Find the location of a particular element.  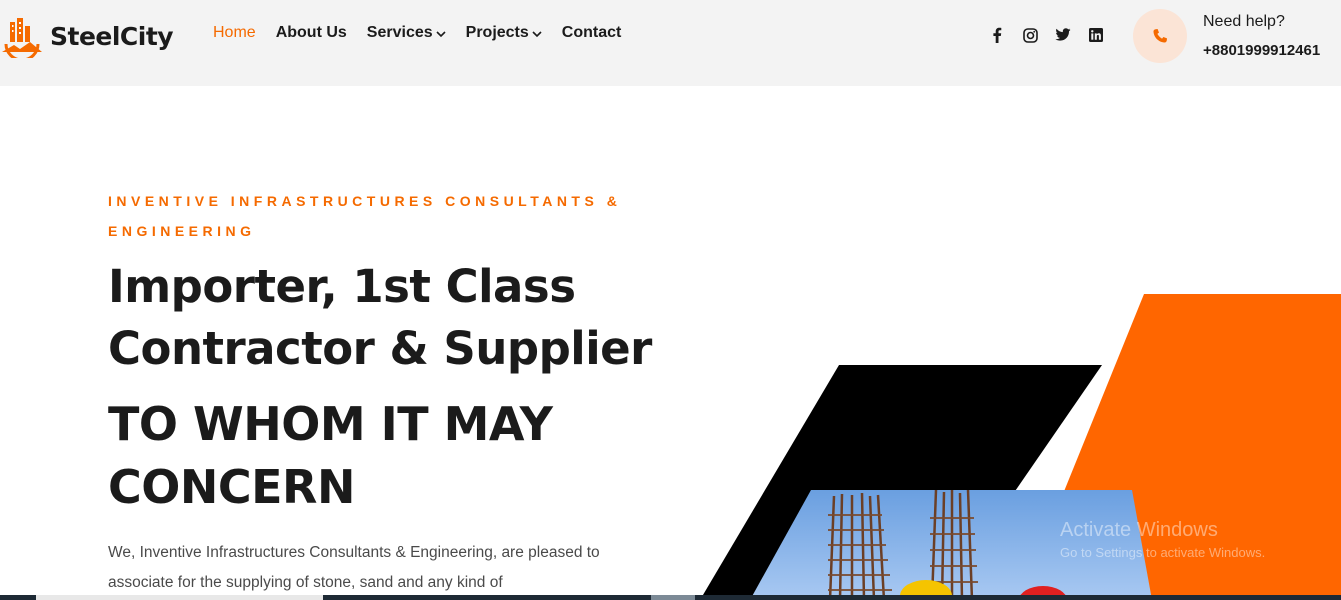

hero-title-line: Contractor & Supplier is located at coordinates (380, 348).